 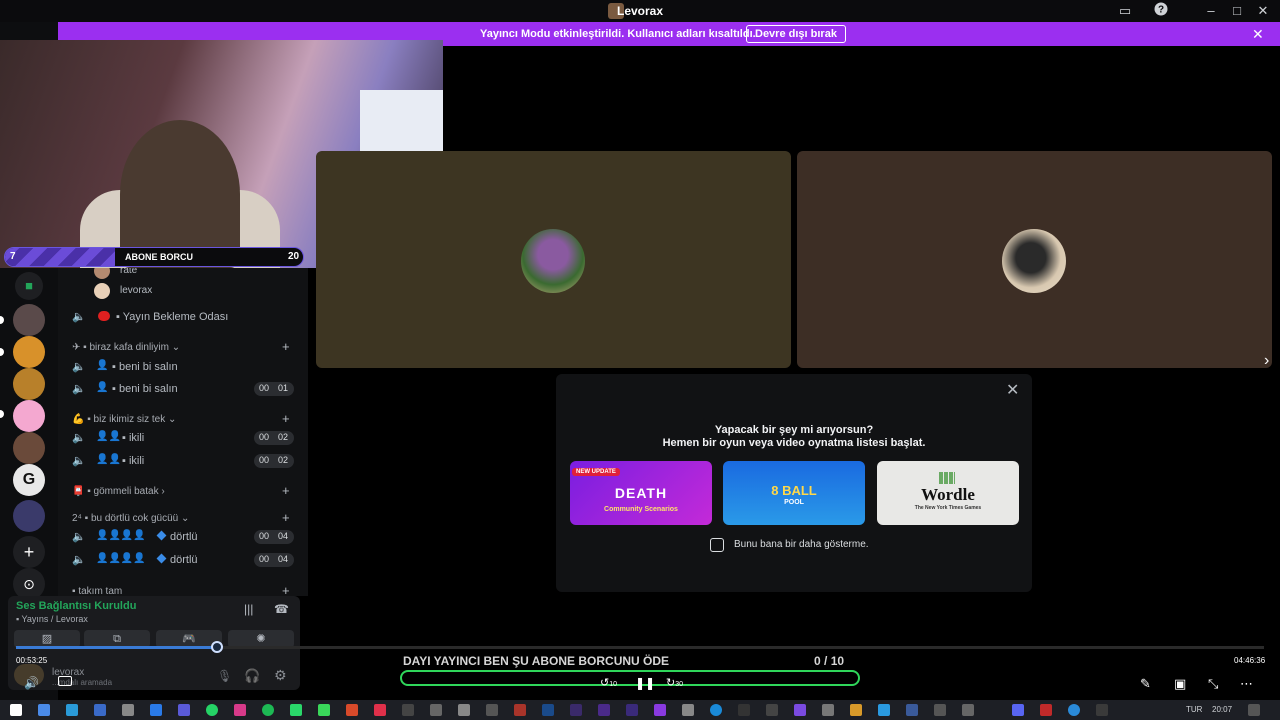 I want to click on noise-suppression-icon: |||, so click(x=248, y=609).